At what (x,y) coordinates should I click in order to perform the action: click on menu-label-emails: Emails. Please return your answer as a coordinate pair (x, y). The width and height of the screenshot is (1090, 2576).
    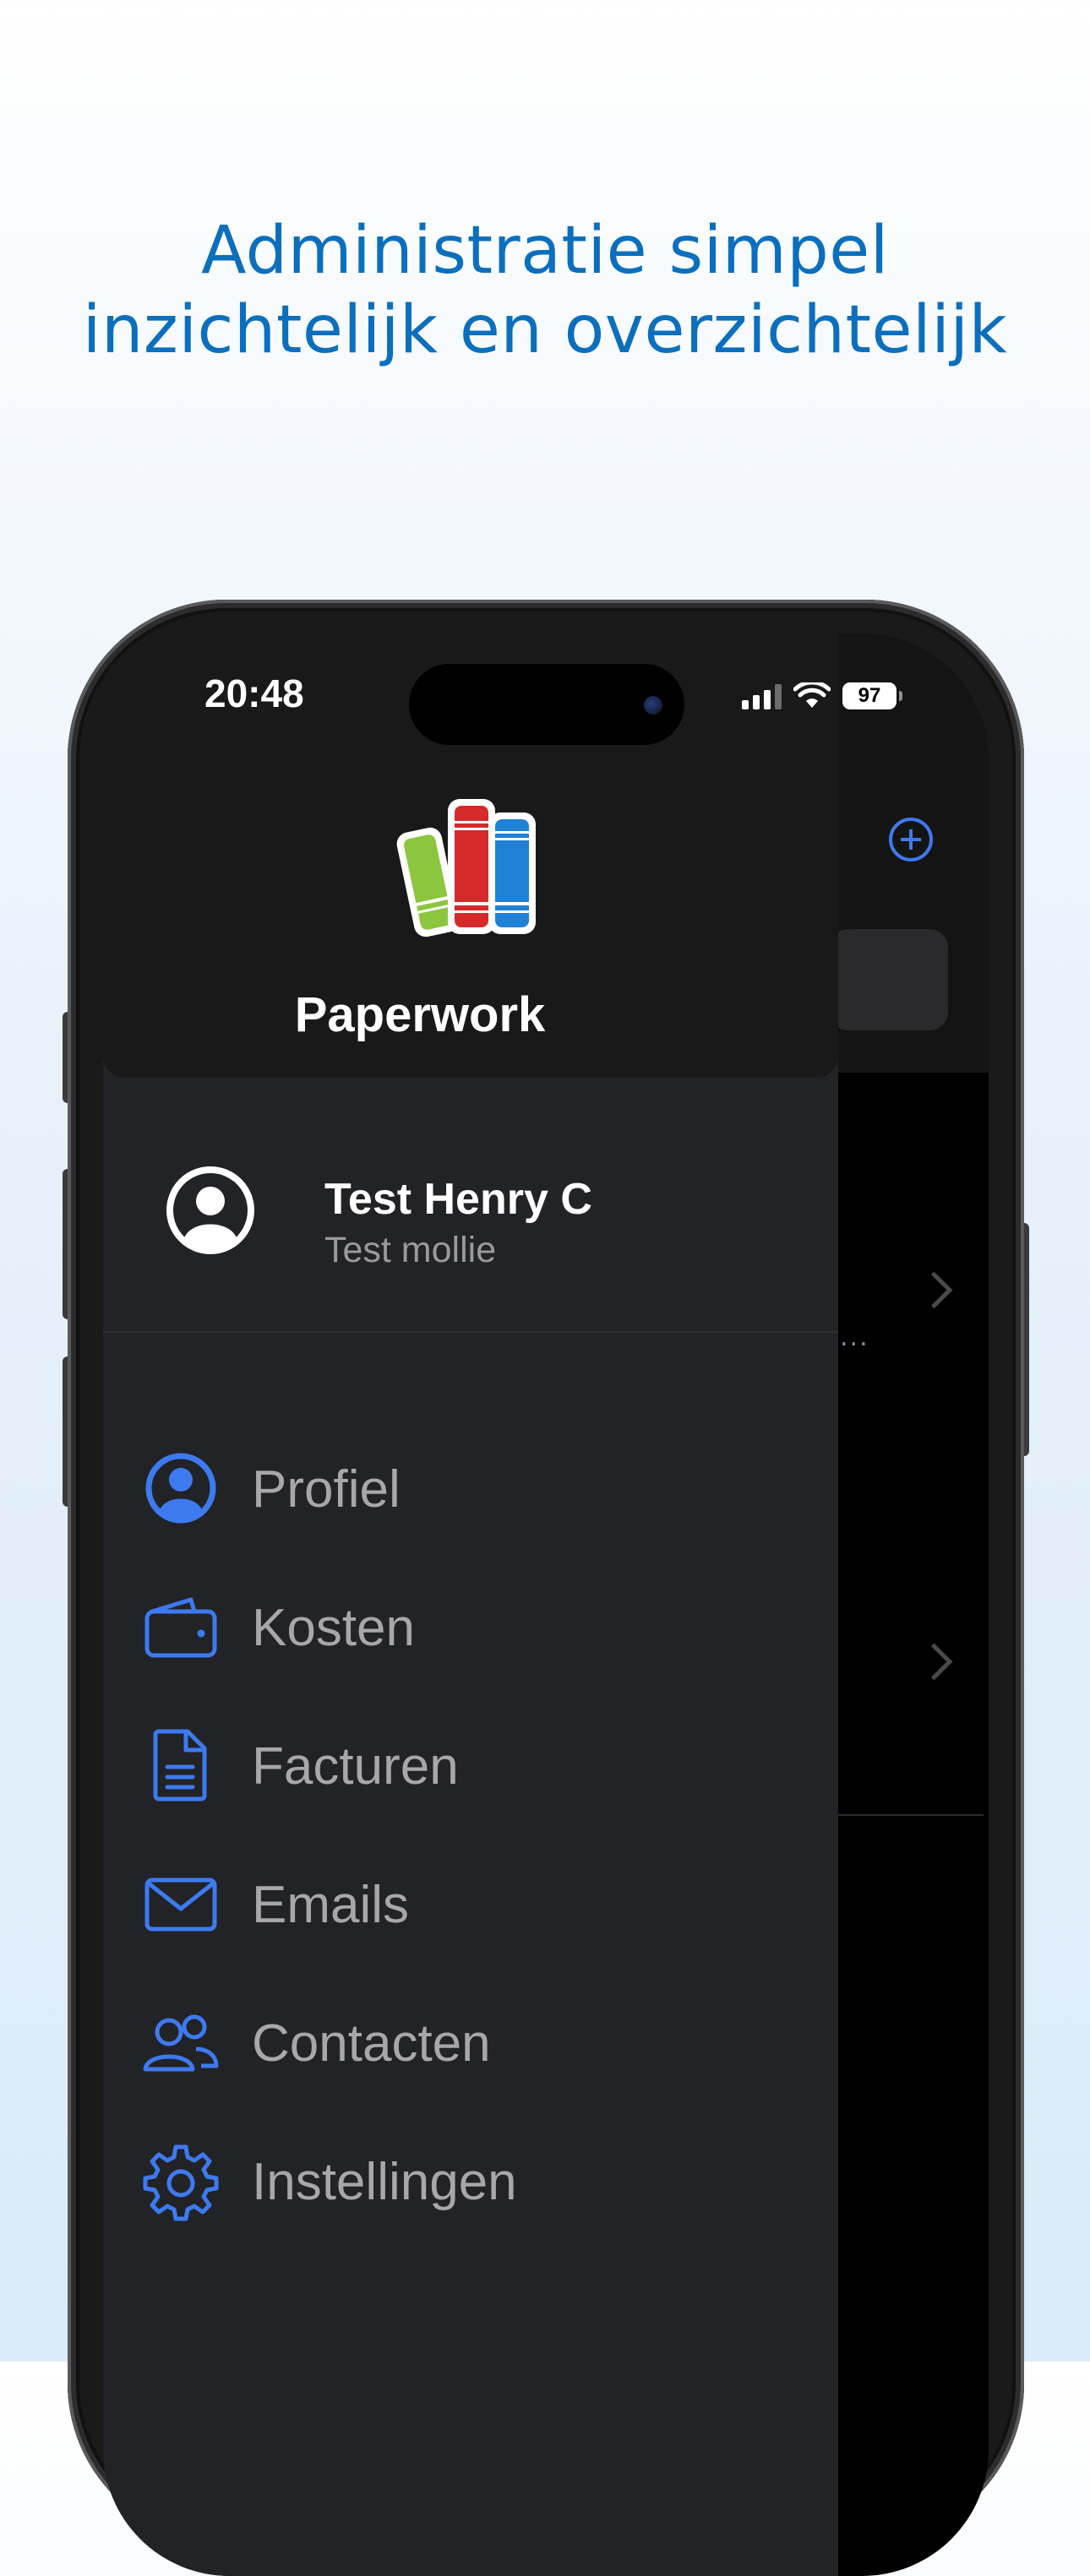
    Looking at the image, I should click on (331, 1905).